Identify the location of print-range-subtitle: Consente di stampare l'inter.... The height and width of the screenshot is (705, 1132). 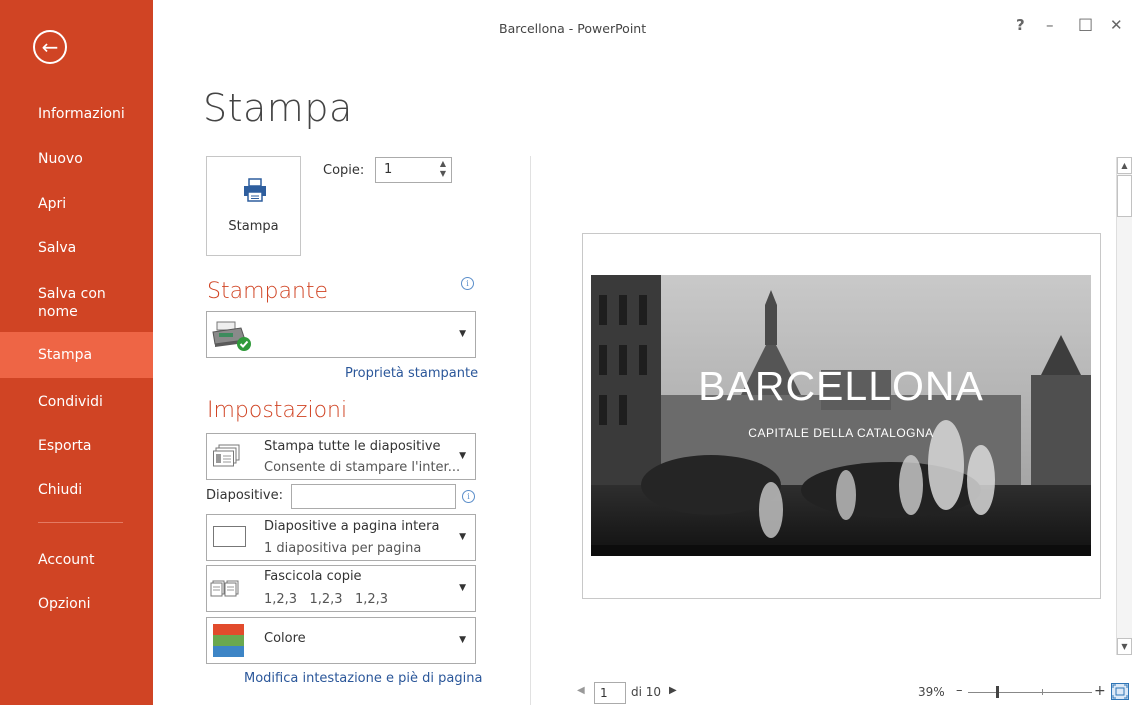
(362, 467).